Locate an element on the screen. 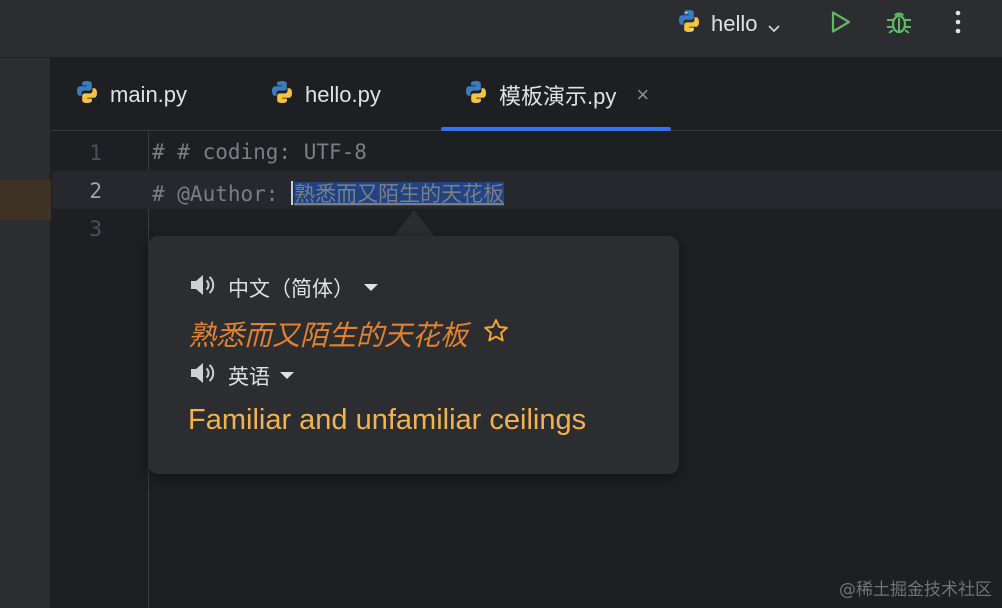 This screenshot has width=1002, height=608. tab-label: main.py is located at coordinates (149, 94).